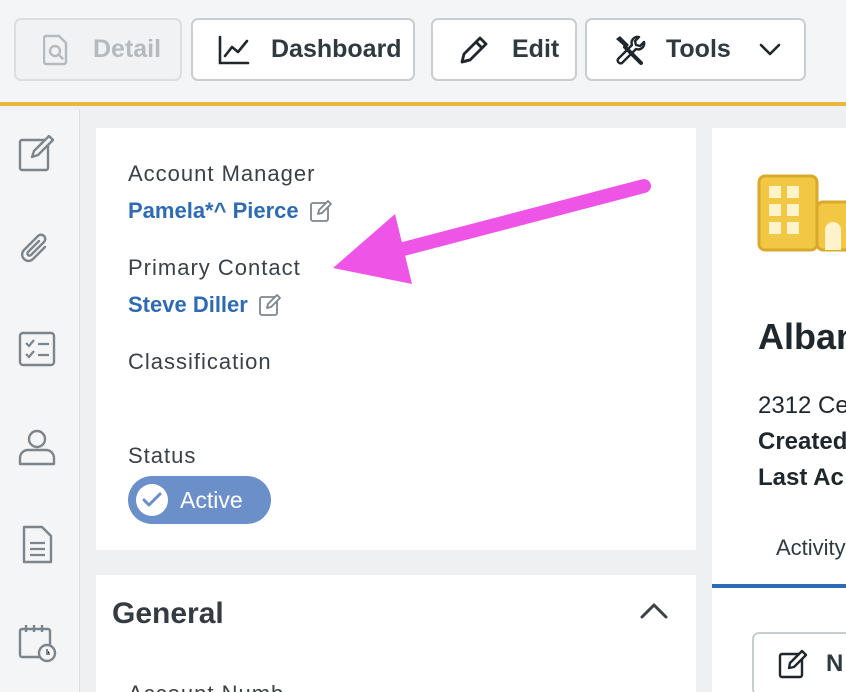  What do you see at coordinates (802, 405) in the screenshot?
I see `company-address: 2312 Ce` at bounding box center [802, 405].